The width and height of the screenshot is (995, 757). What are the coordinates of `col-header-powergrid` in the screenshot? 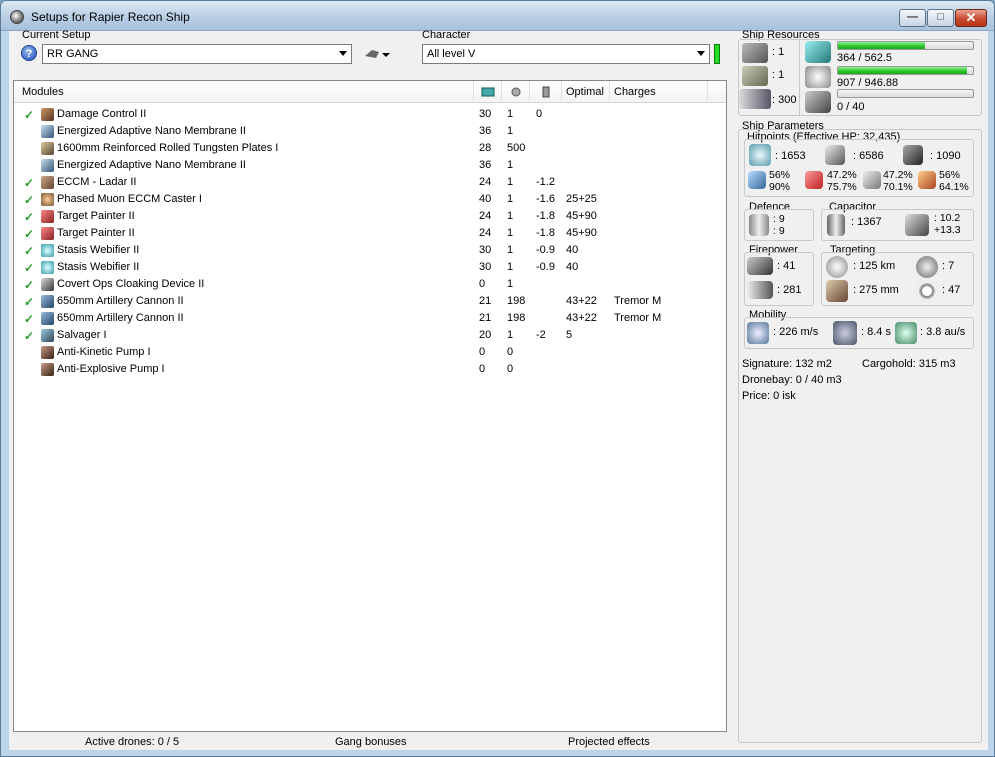 It's located at (516, 92).